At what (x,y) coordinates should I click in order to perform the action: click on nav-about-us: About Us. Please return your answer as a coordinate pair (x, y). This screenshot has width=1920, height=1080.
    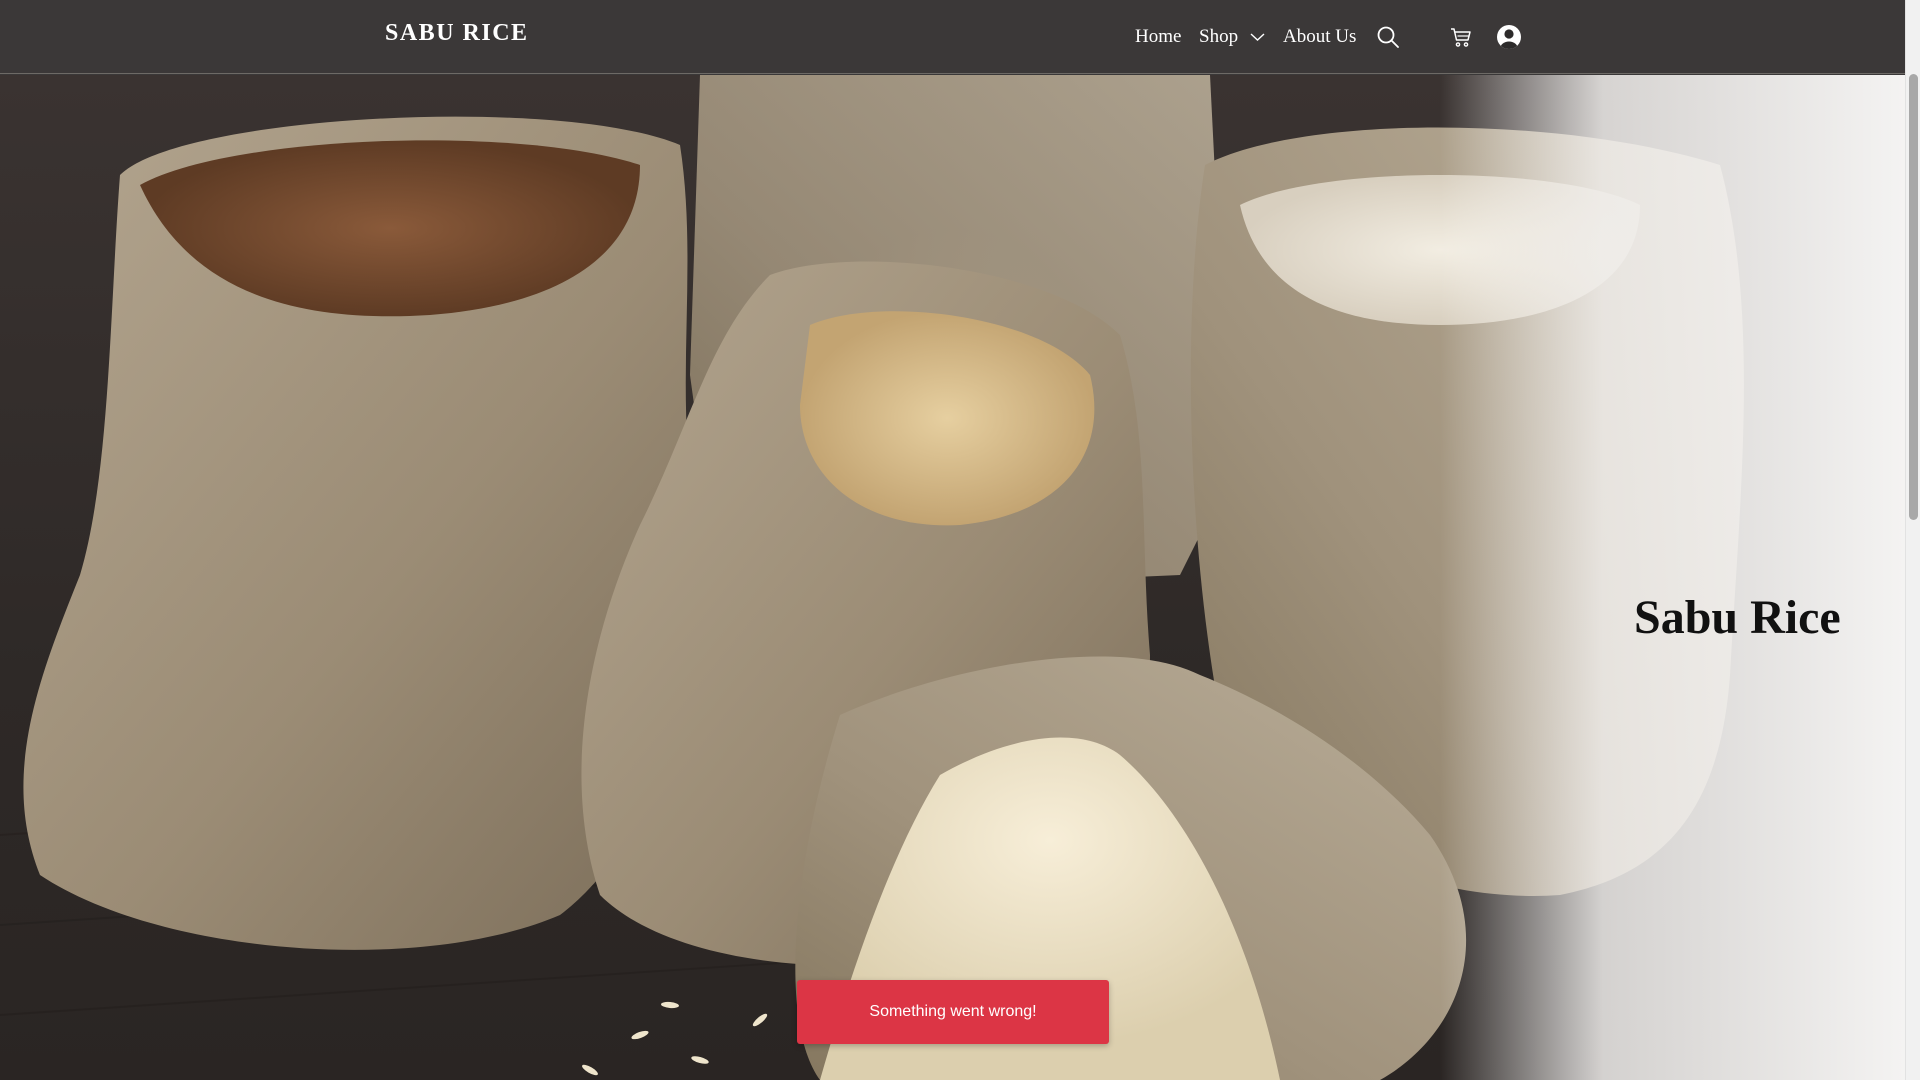
    Looking at the image, I should click on (1319, 37).